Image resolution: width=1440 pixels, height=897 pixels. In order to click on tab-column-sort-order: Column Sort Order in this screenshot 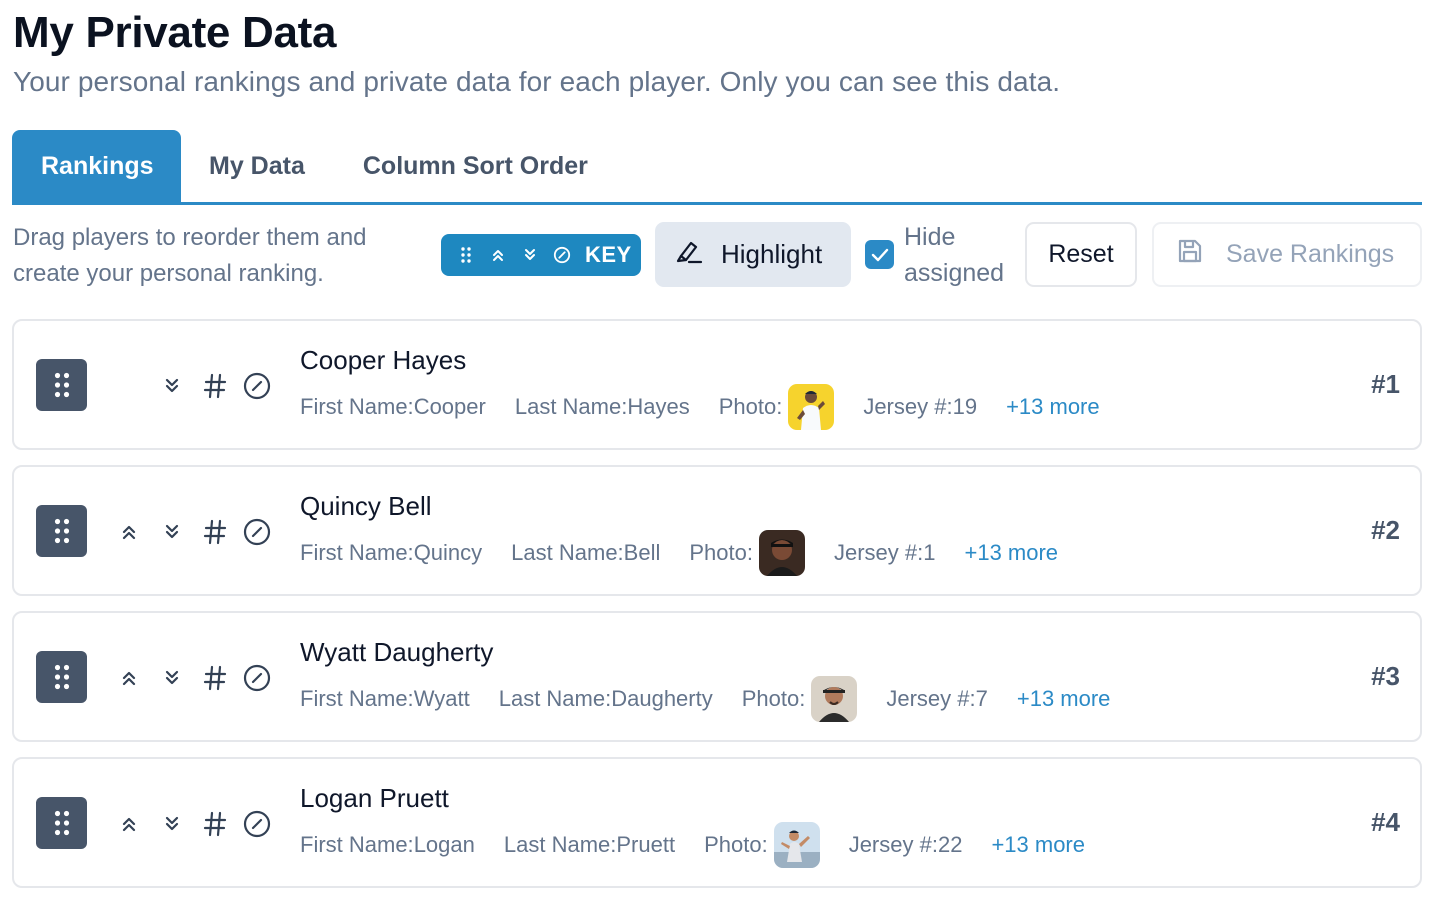, I will do `click(475, 166)`.